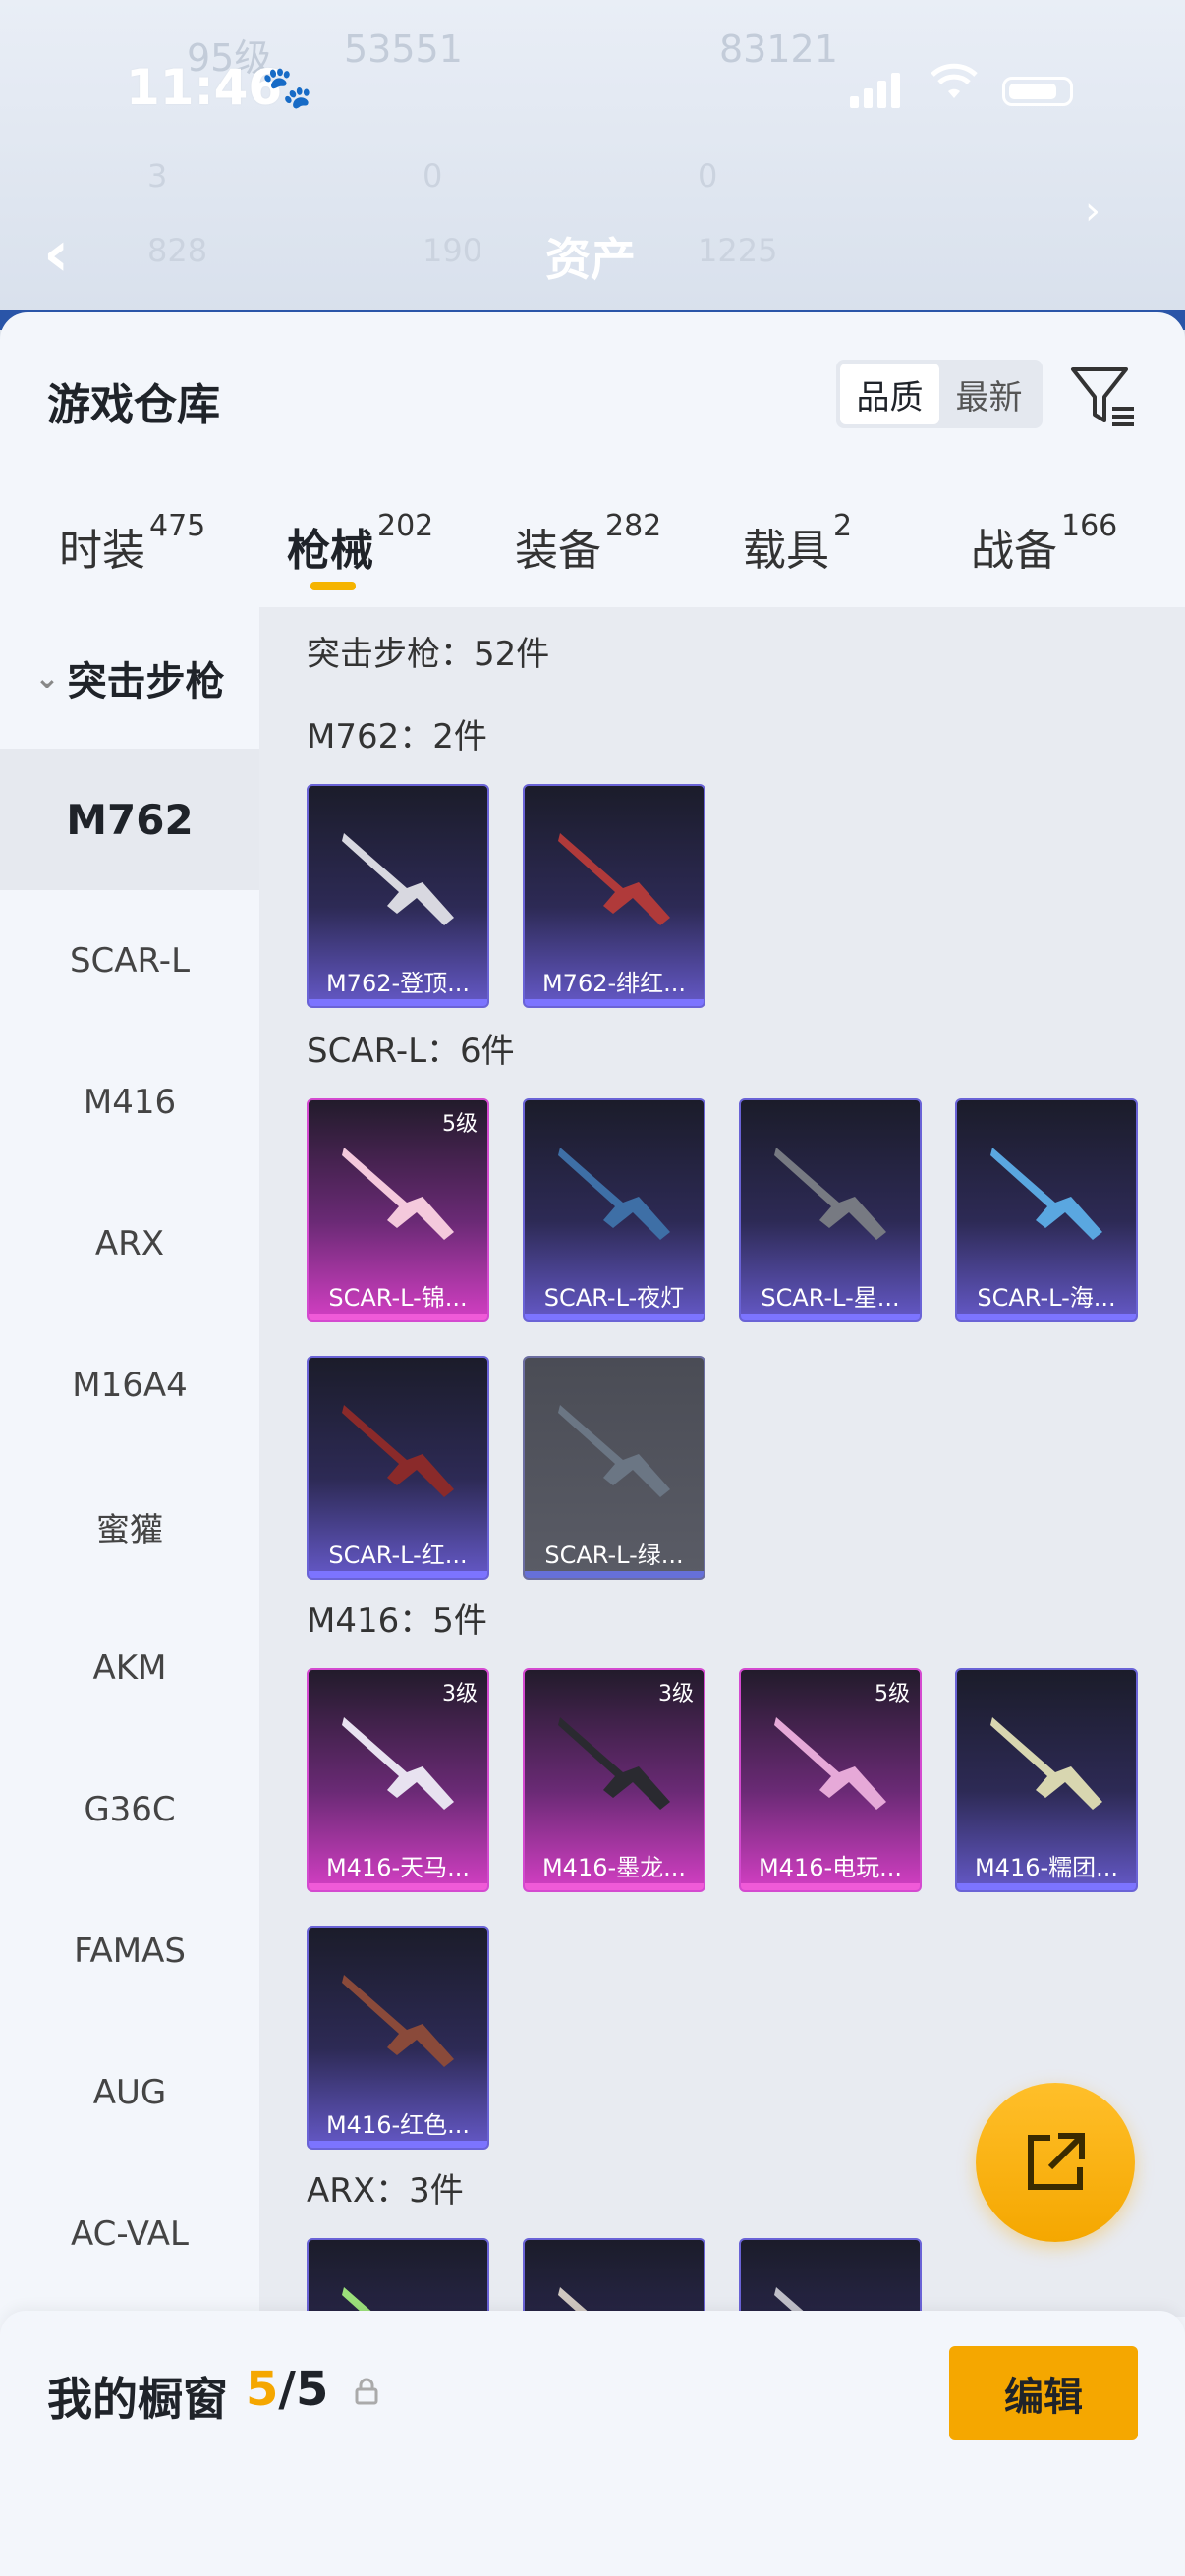  I want to click on active-tab-indicator, so click(333, 586).